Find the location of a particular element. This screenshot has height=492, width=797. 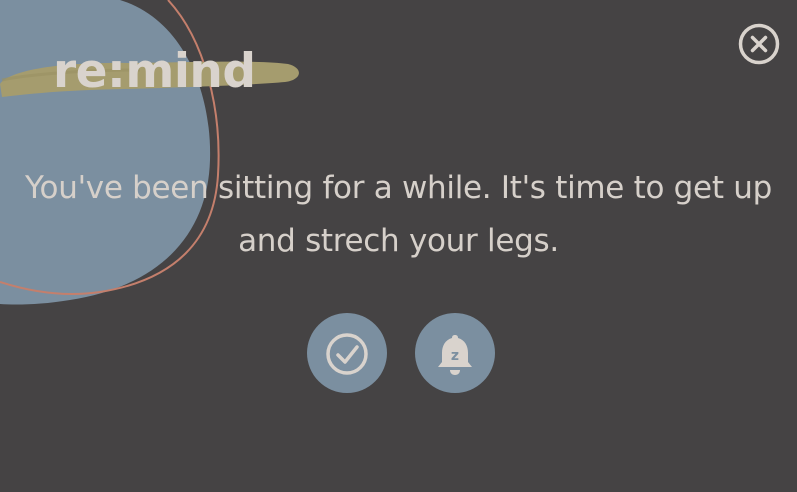

bell-snooze-icon: z is located at coordinates (455, 355).